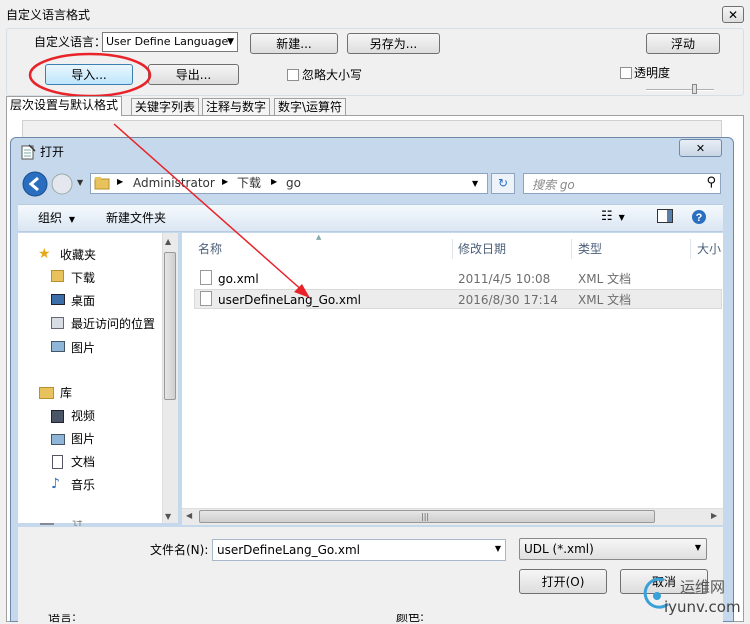 This screenshot has width=750, height=624. Describe the element at coordinates (168, 516) in the screenshot. I see `nav-scroll-down-icon: ▼` at that location.